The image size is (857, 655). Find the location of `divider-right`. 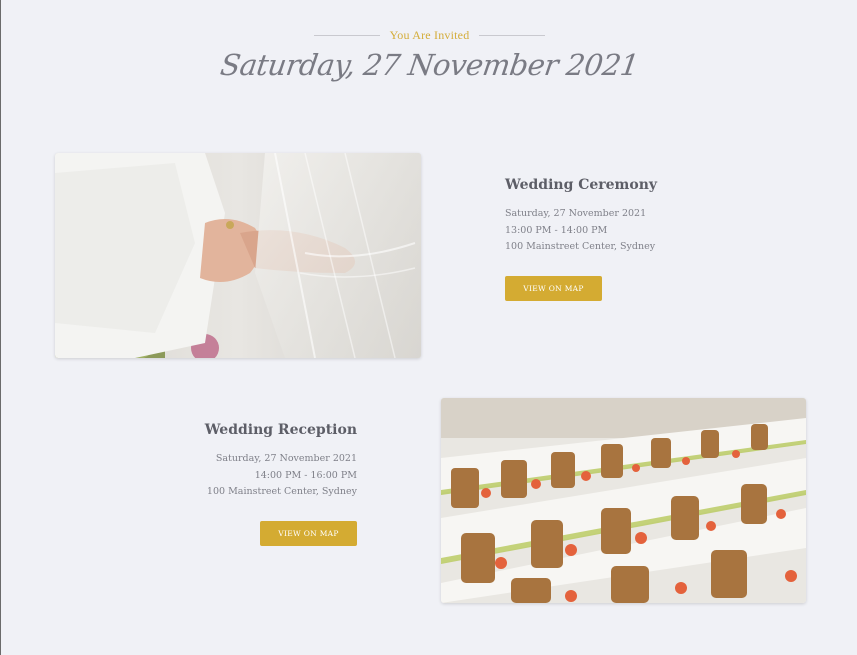

divider-right is located at coordinates (512, 35).